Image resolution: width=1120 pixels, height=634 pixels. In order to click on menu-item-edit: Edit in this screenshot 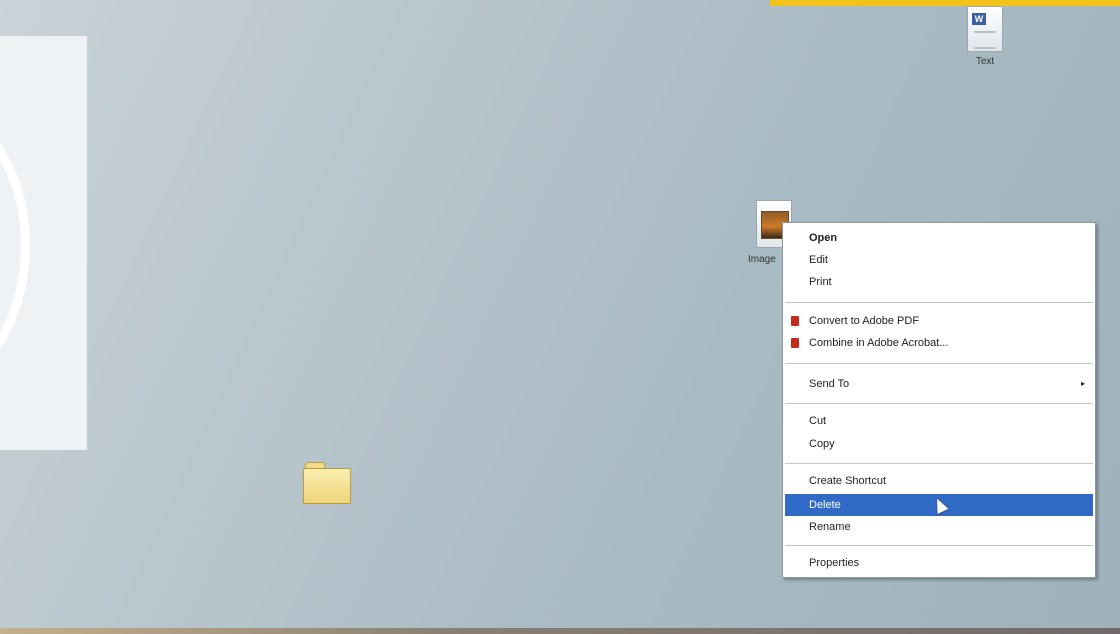, I will do `click(939, 260)`.